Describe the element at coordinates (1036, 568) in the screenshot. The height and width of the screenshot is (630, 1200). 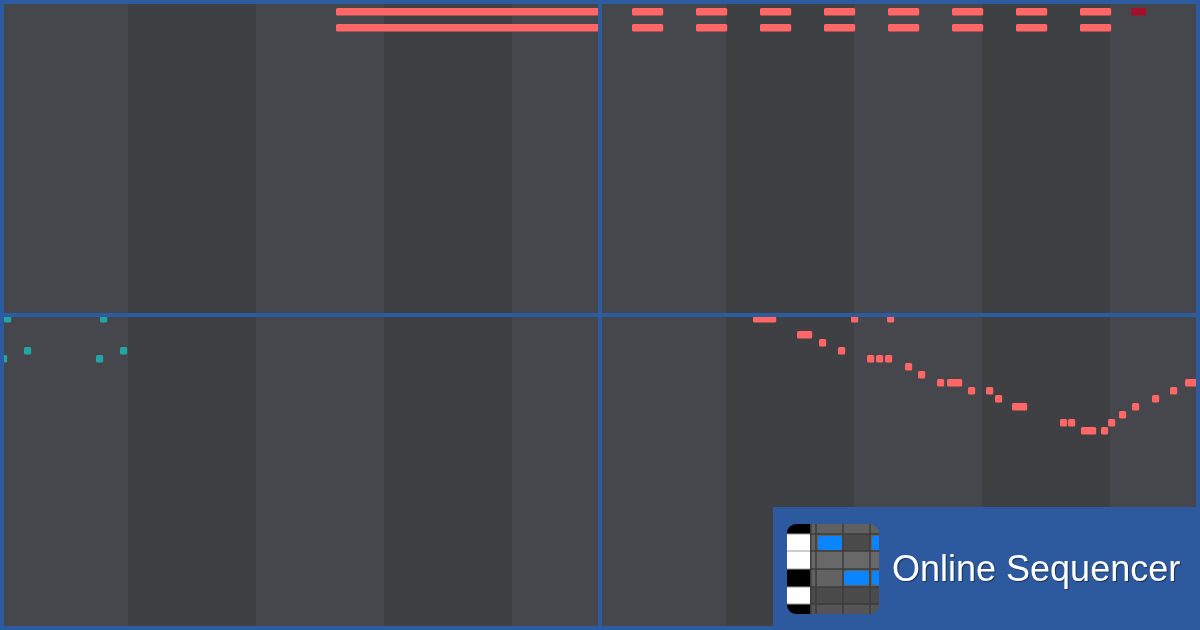
I see `brand-name: Online Sequencer` at that location.